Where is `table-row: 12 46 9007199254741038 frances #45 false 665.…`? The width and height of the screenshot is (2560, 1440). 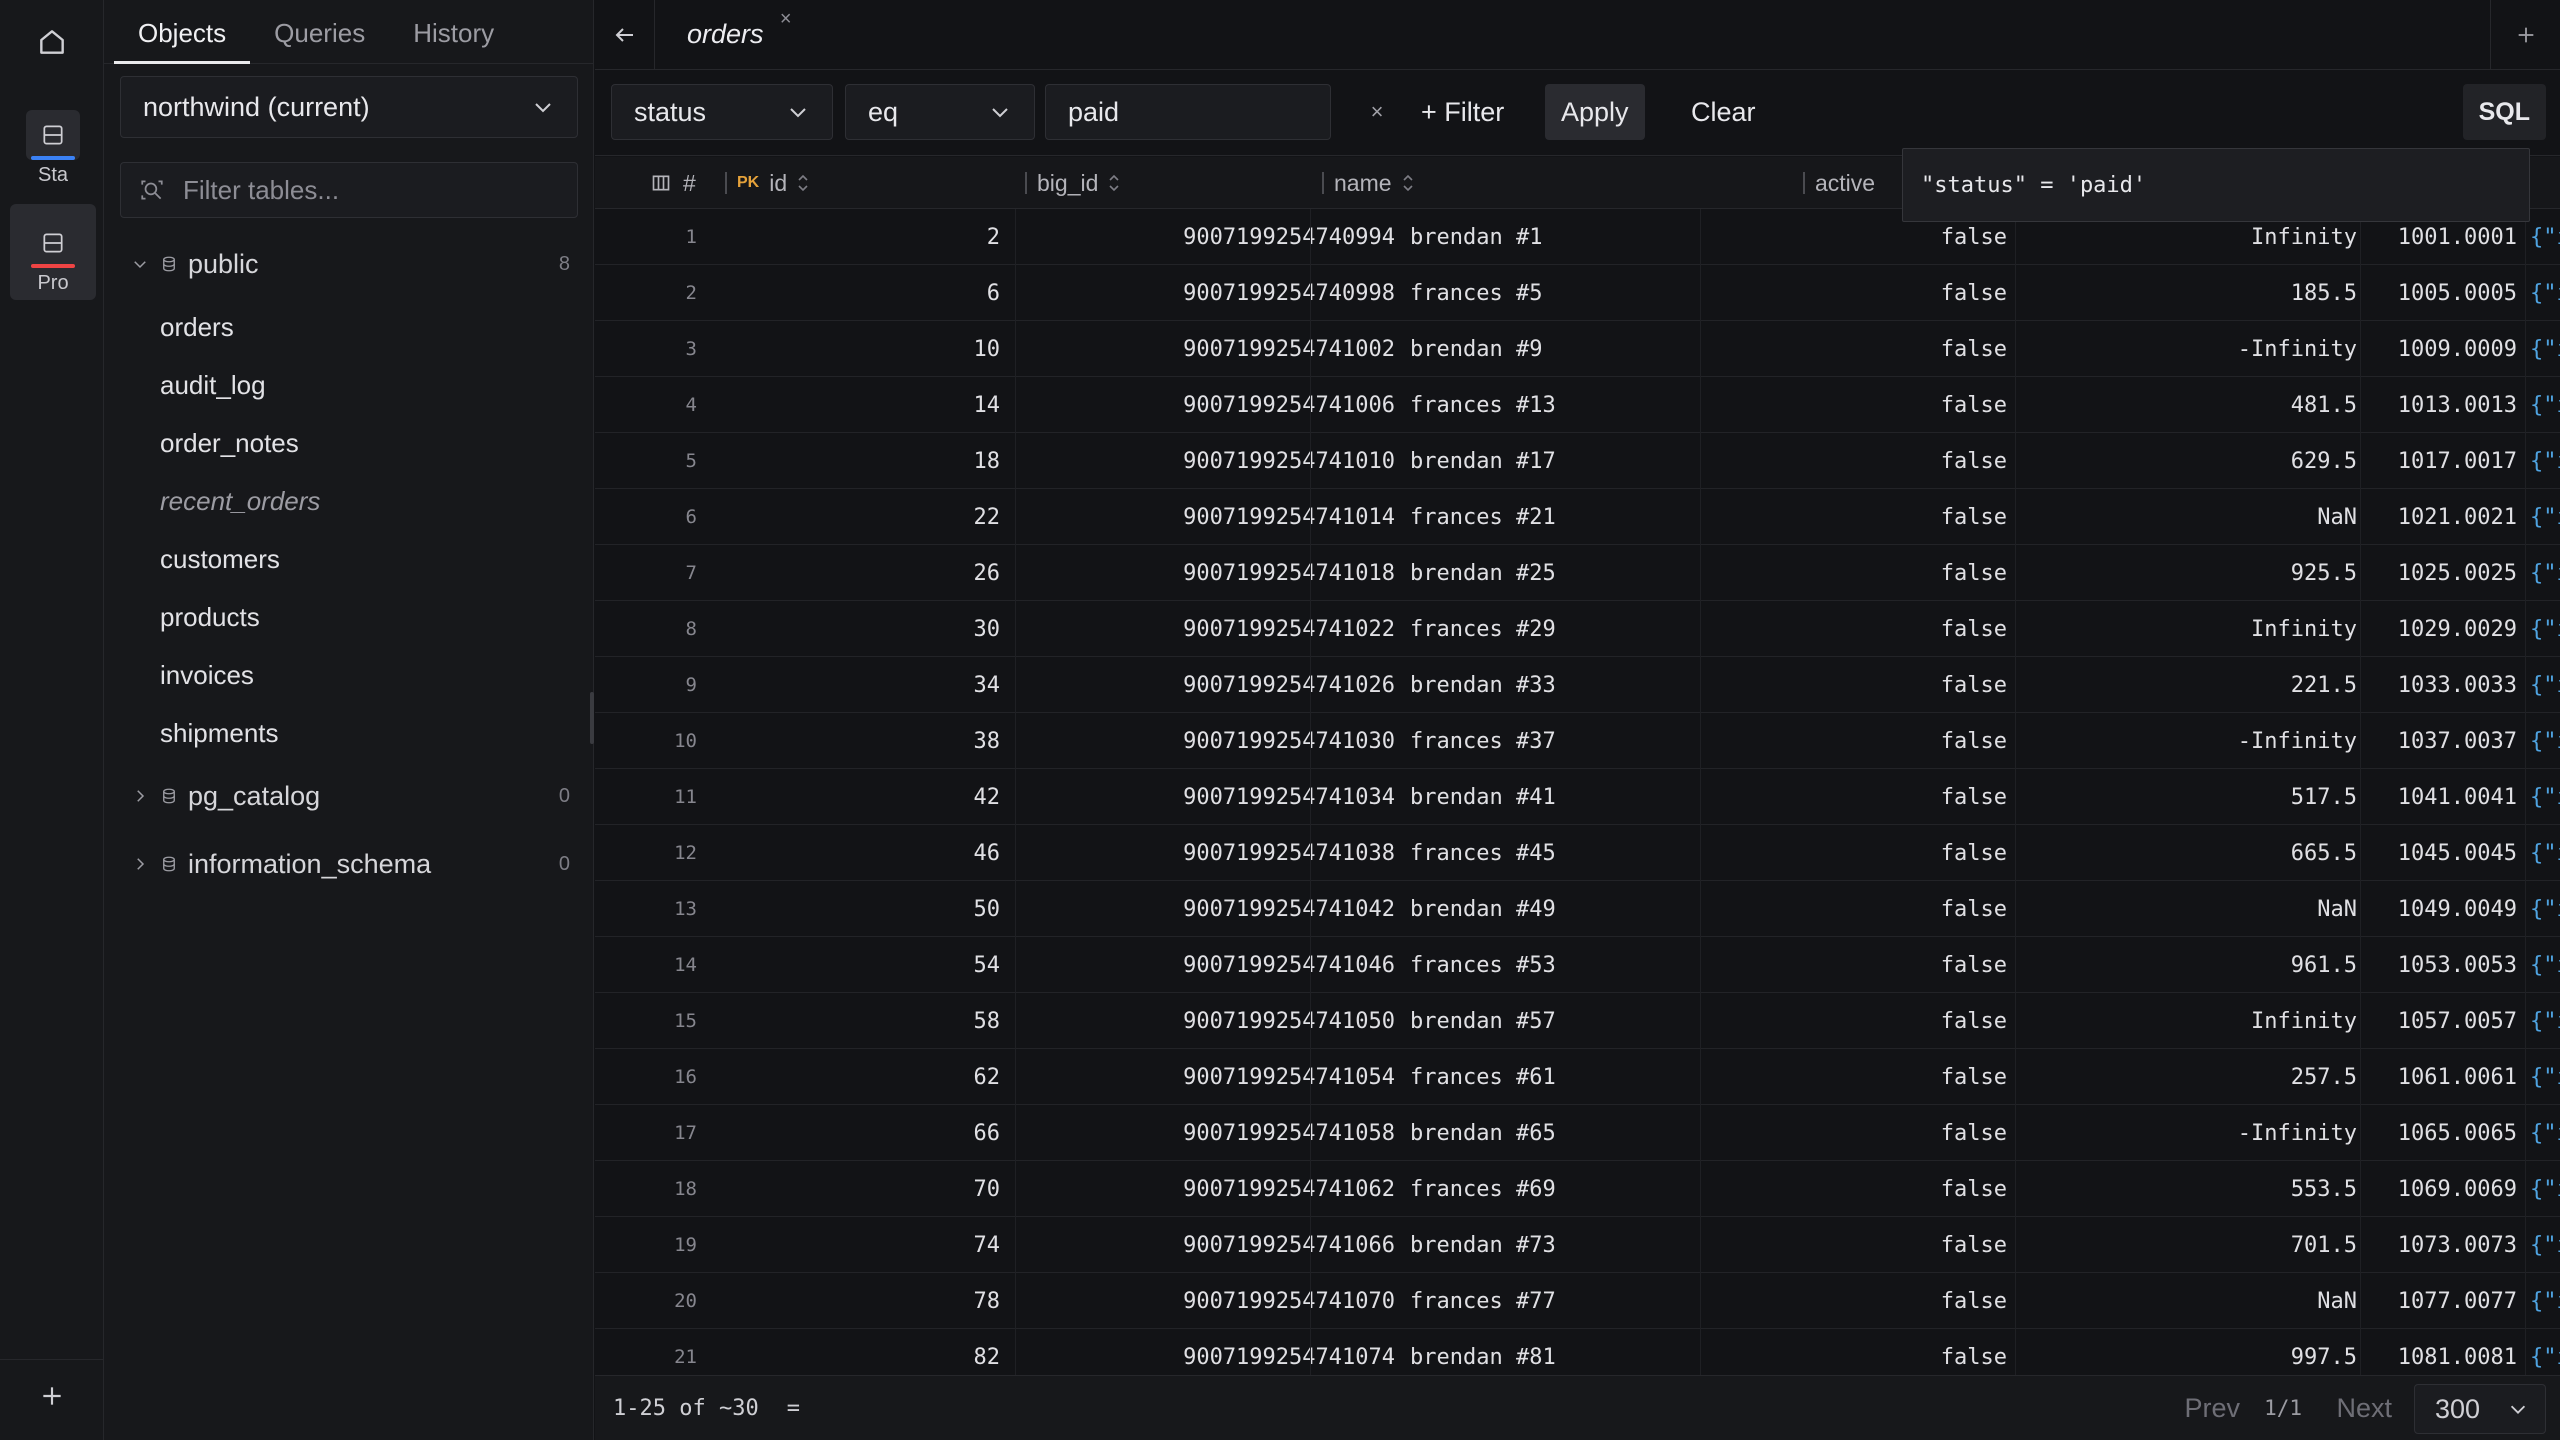
table-row: 12 46 9007199254741038 frances #45 false 665.… is located at coordinates (1577, 853).